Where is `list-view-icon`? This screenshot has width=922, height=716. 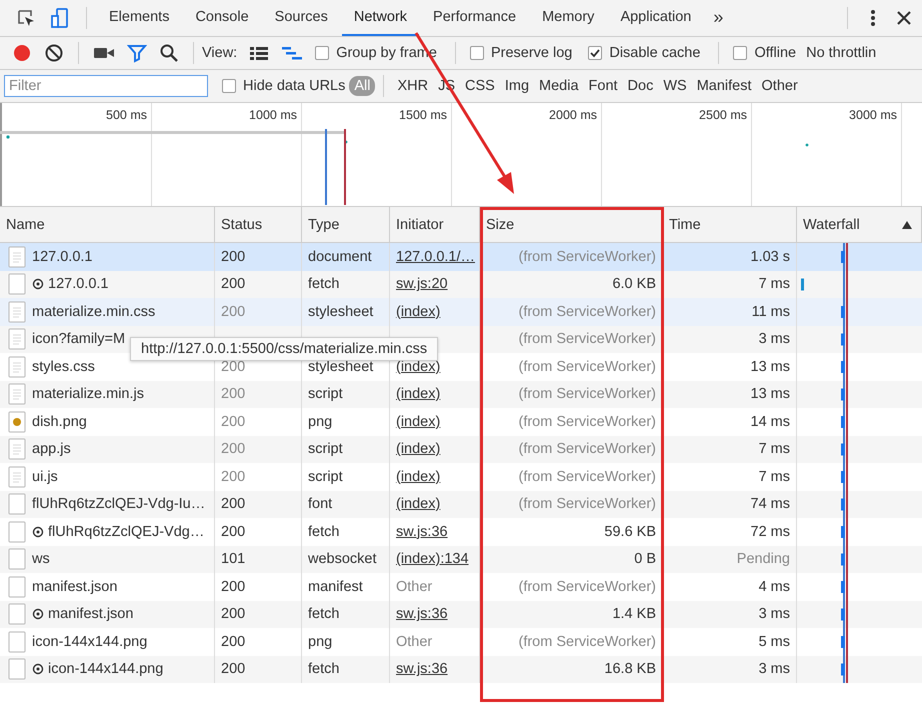 list-view-icon is located at coordinates (259, 53).